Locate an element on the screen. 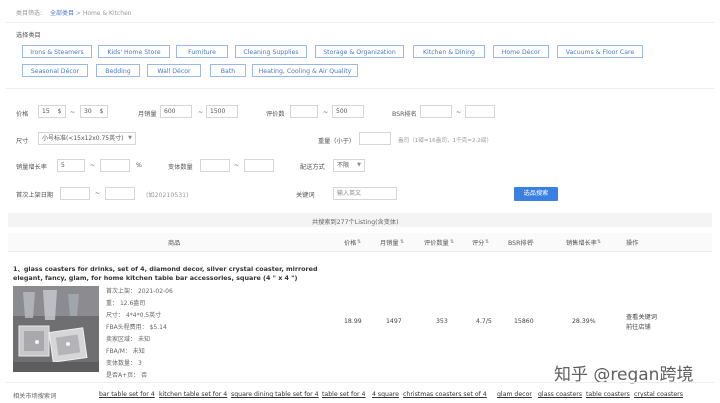 This screenshot has height=403, width=720. detail-value: 否 is located at coordinates (144, 375).